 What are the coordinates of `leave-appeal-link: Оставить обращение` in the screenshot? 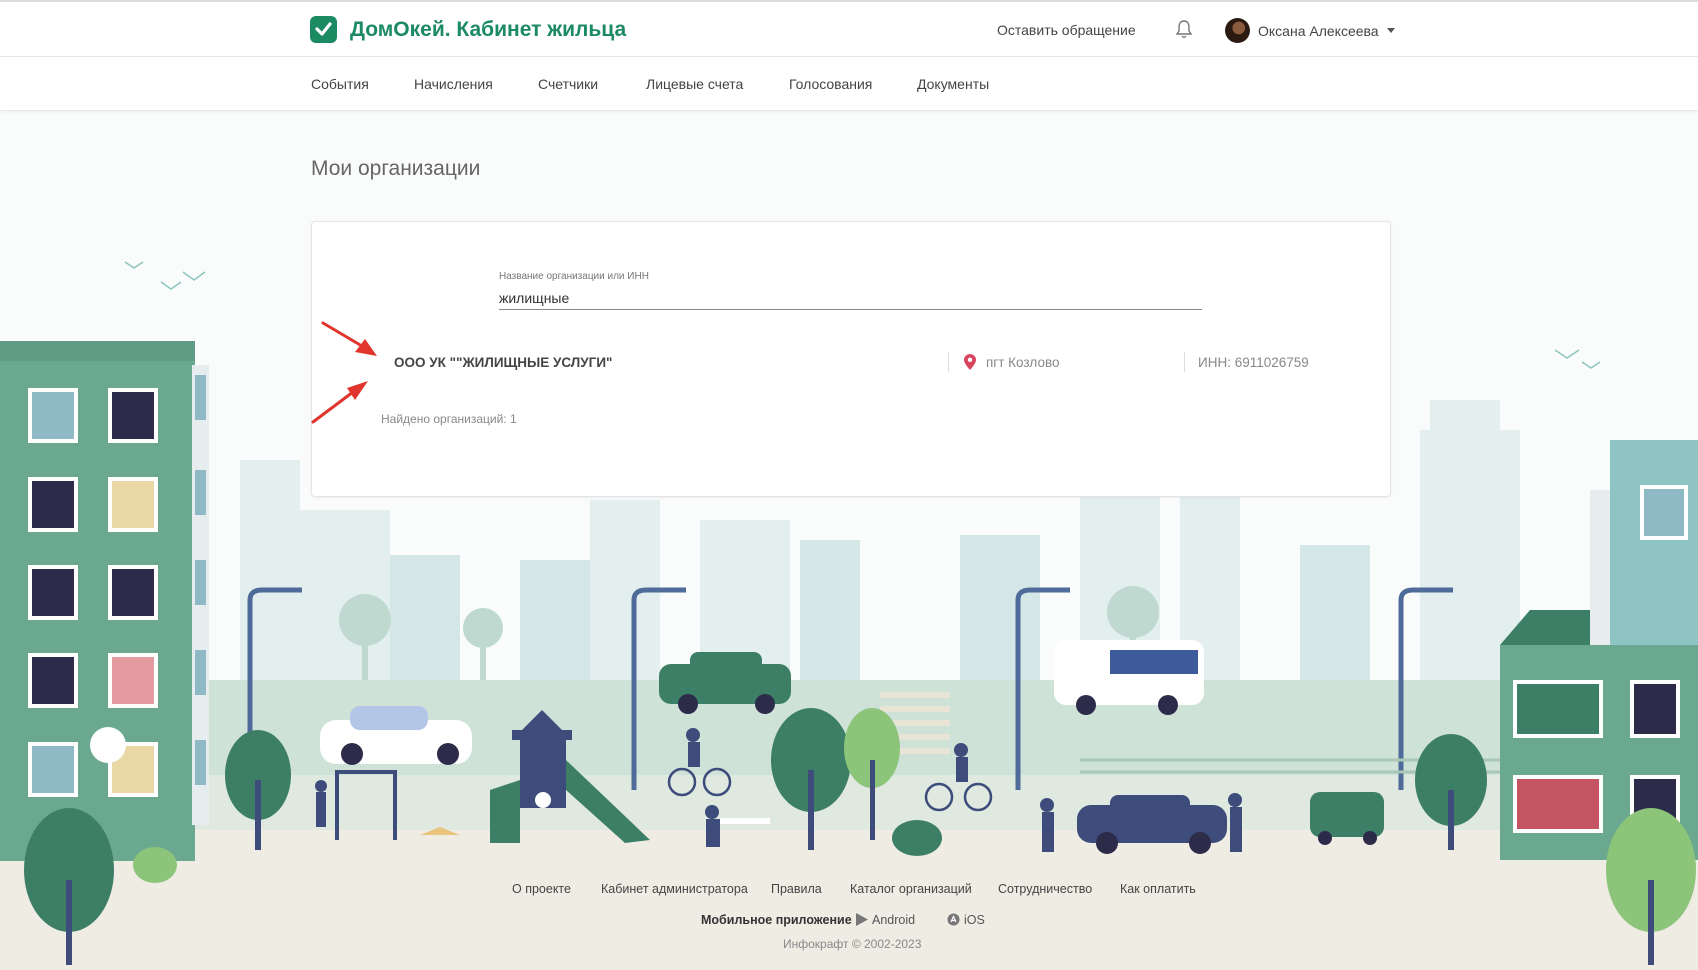 It's located at (1066, 30).